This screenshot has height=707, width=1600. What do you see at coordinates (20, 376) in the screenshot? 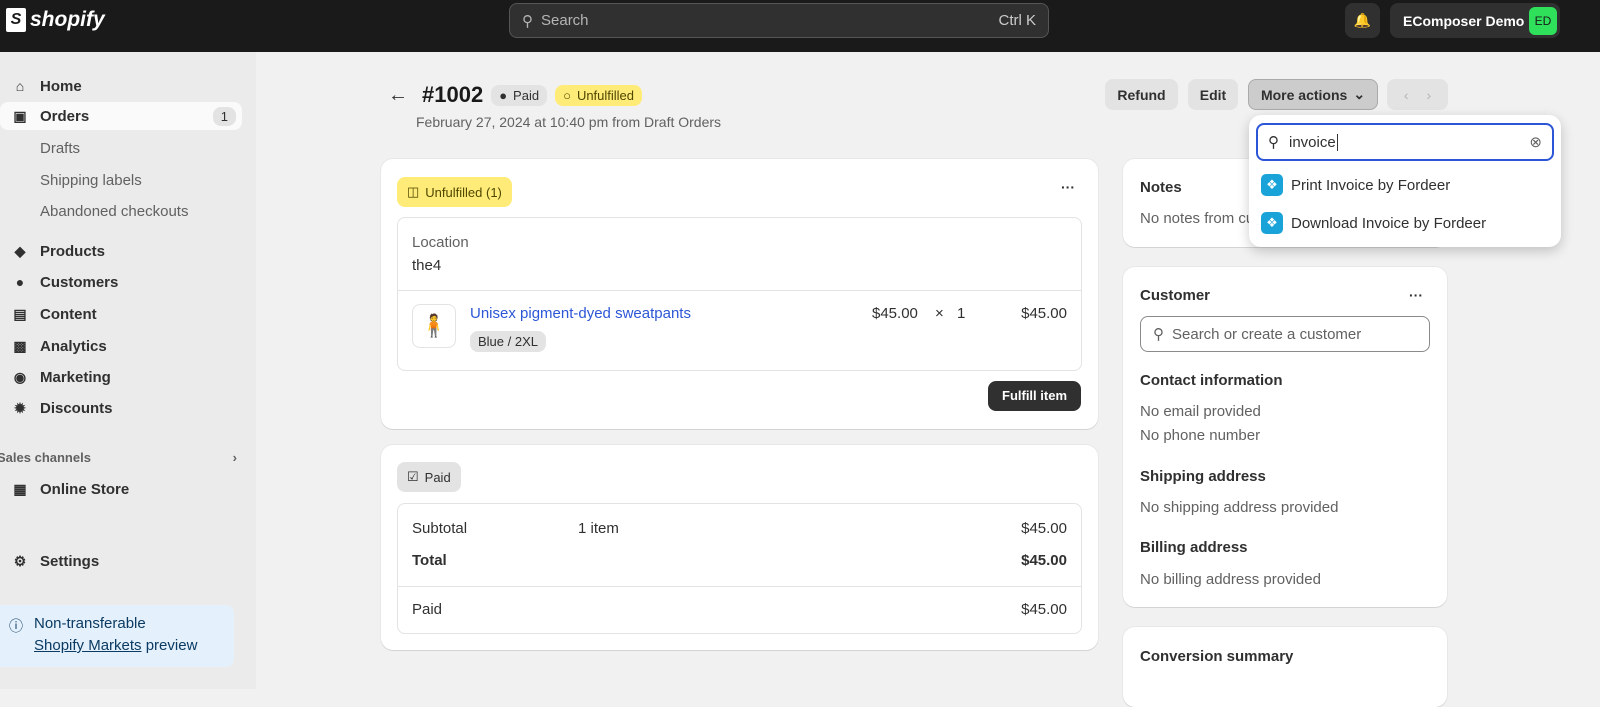
I see `target-icon: ◉` at bounding box center [20, 376].